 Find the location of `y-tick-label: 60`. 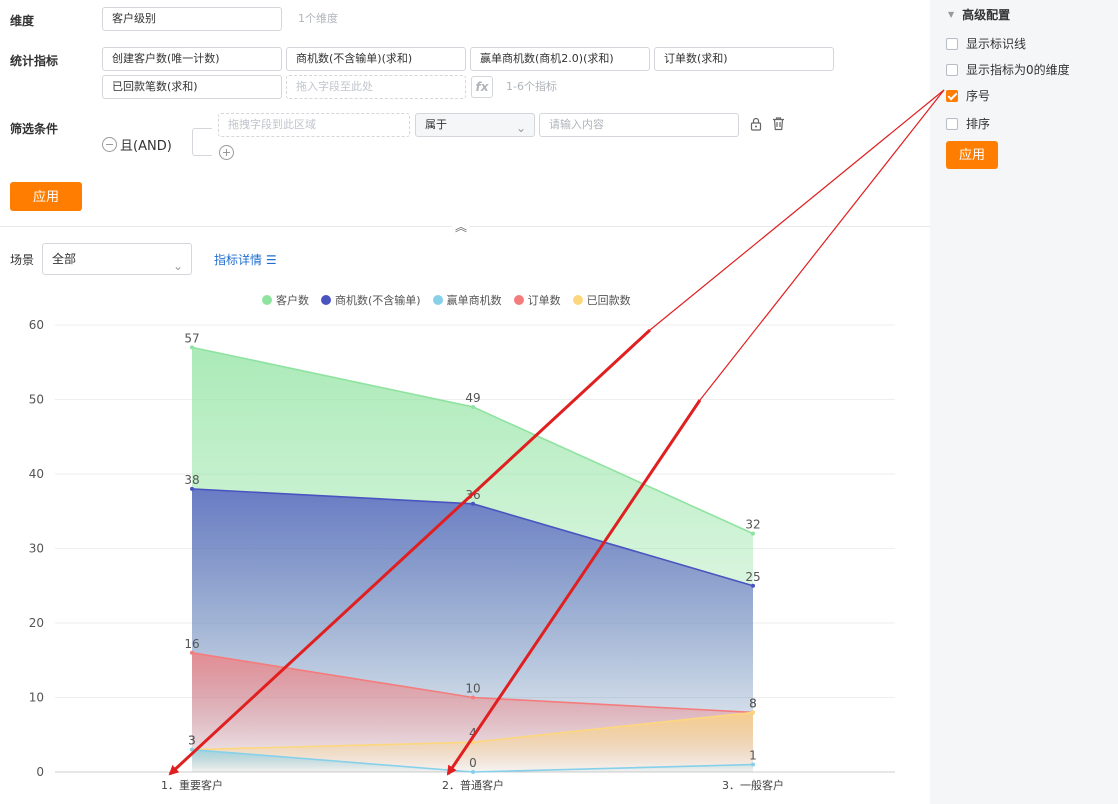

y-tick-label: 60 is located at coordinates (36, 325).